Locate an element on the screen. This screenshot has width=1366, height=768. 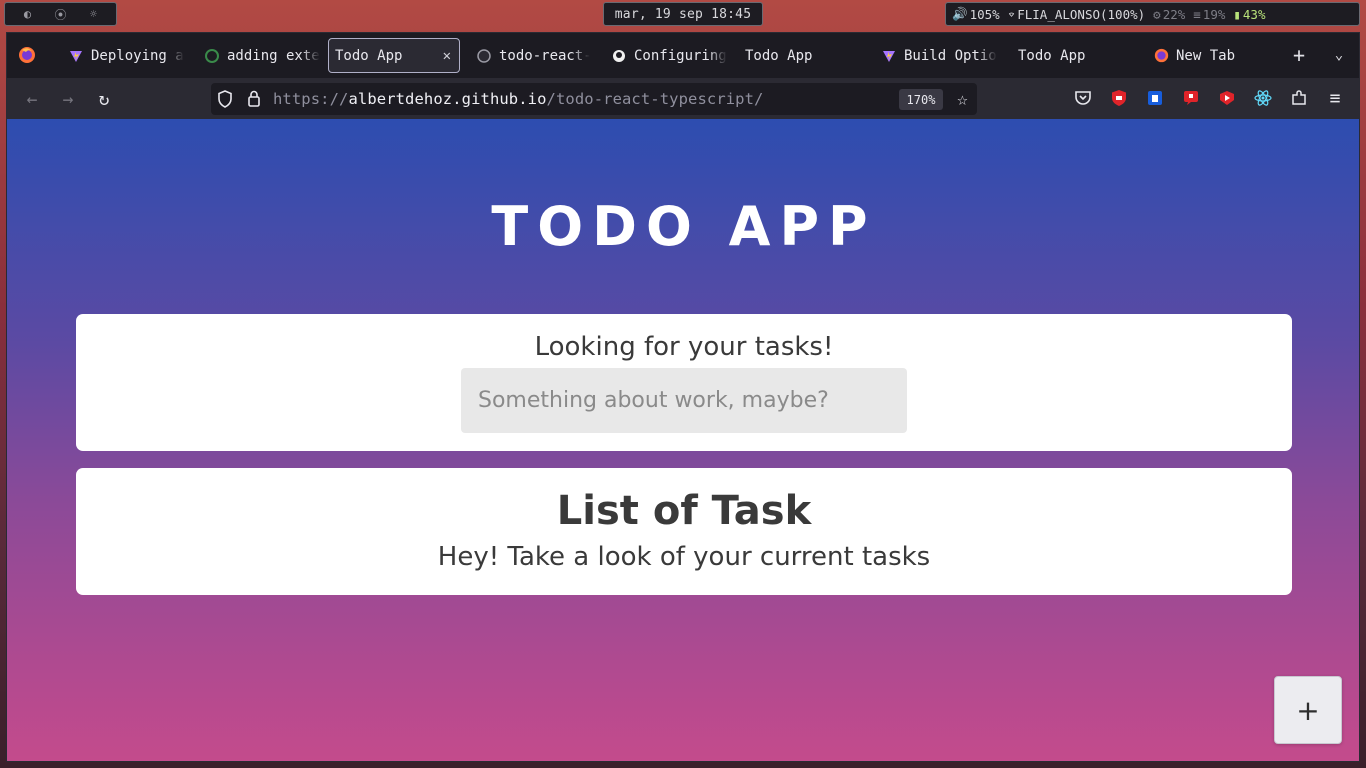
reload-icon: ↻ is located at coordinates (104, 99).